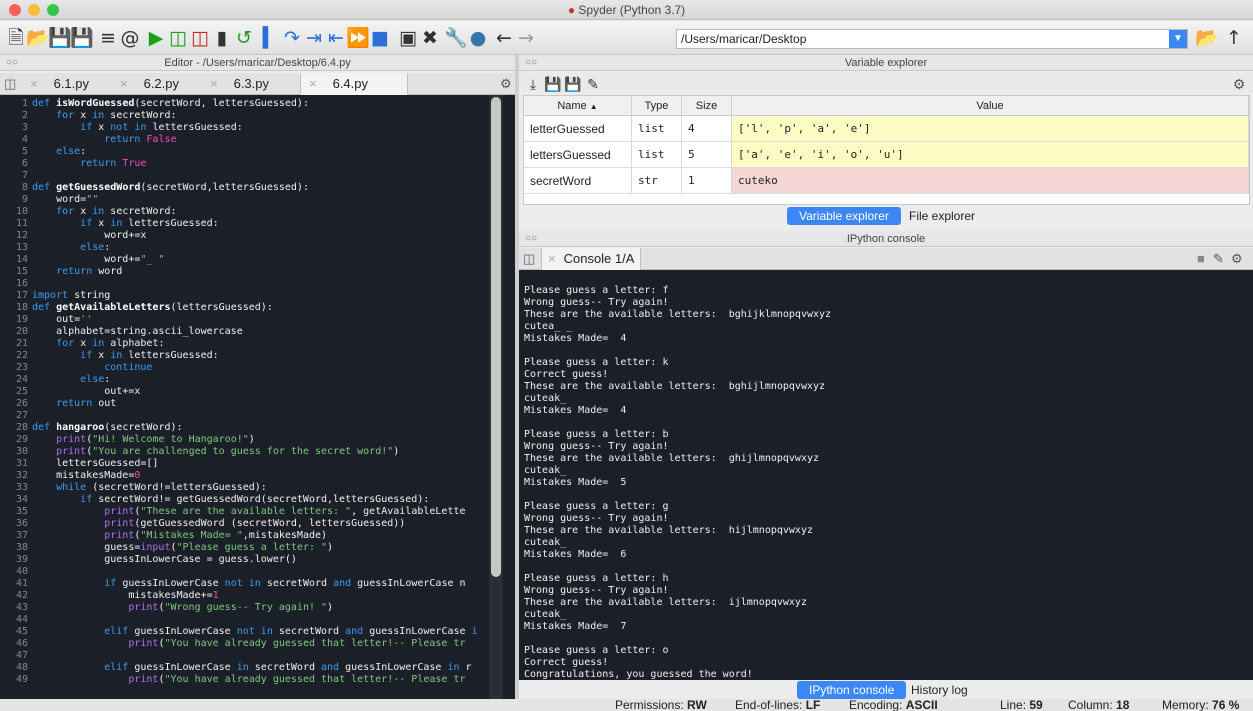 Image resolution: width=1253 pixels, height=711 pixels. I want to click on step-into-icon: ⇥, so click(314, 38).